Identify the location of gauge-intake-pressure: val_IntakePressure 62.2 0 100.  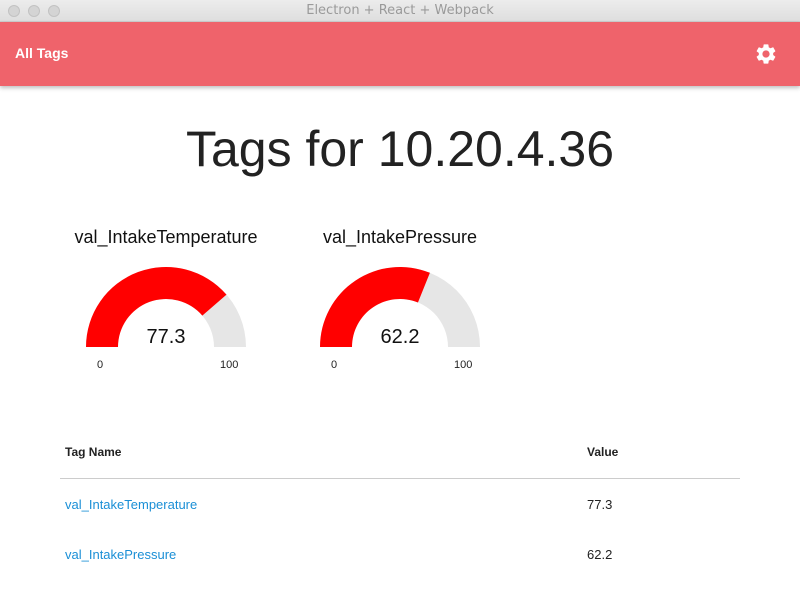
(400, 300).